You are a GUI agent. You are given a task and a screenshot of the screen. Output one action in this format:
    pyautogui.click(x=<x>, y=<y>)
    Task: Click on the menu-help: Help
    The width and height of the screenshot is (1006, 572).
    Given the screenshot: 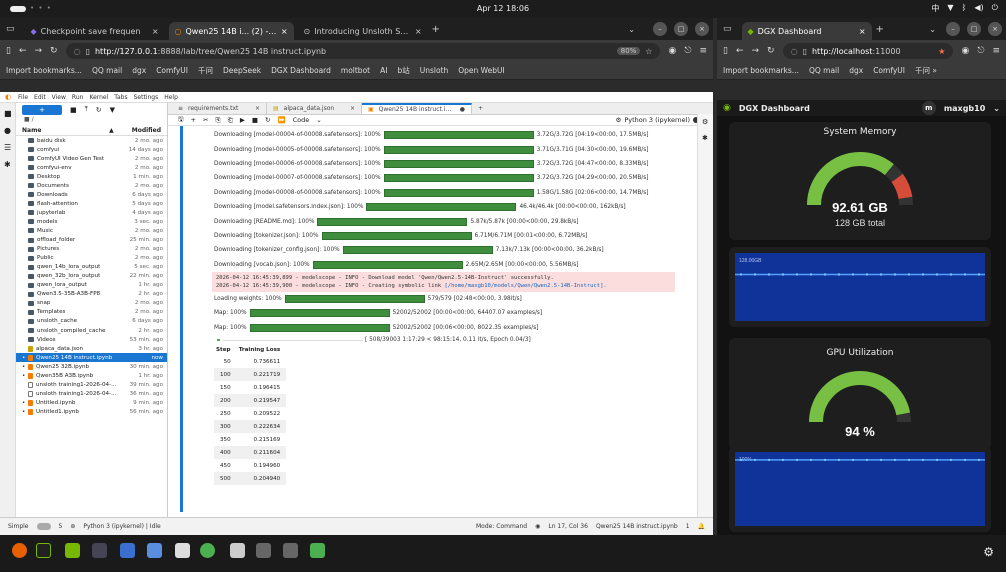 What is the action you would take?
    pyautogui.click(x=171, y=97)
    